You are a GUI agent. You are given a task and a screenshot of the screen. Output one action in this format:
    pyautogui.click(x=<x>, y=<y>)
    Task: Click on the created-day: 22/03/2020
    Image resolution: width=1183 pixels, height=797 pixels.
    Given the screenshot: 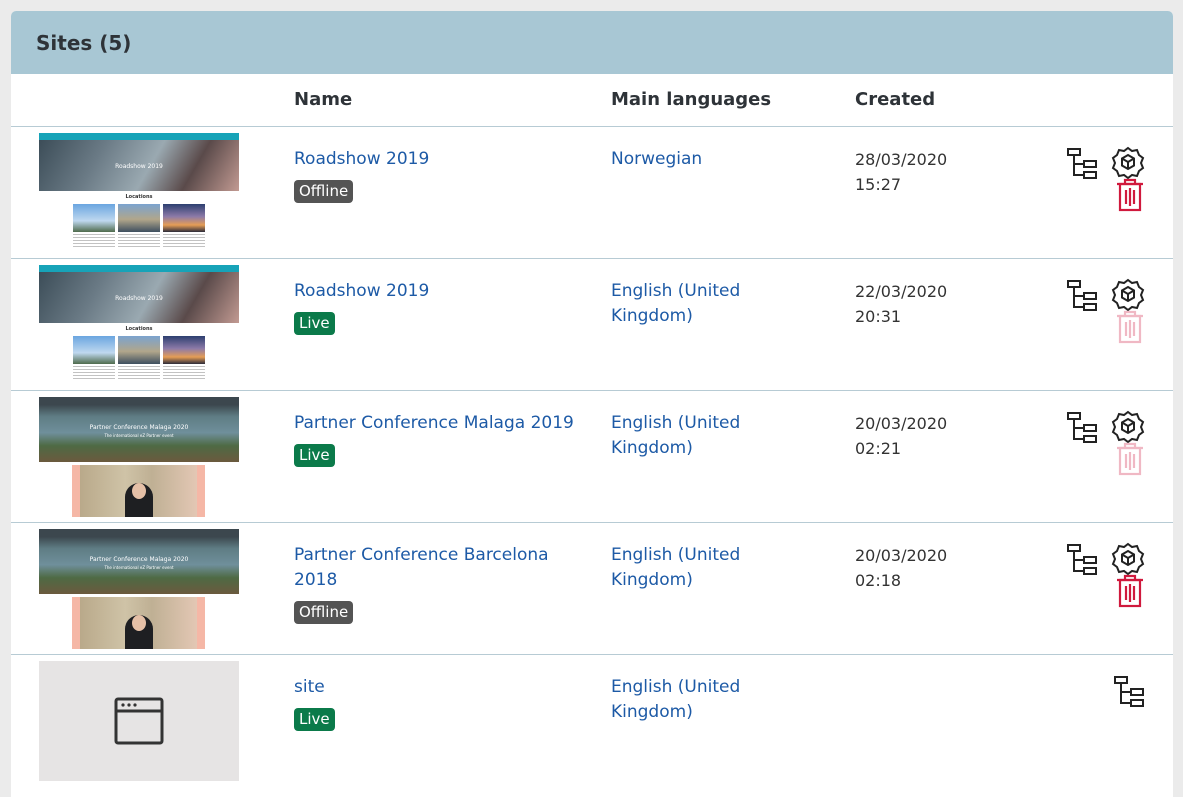 What is the action you would take?
    pyautogui.click(x=901, y=291)
    